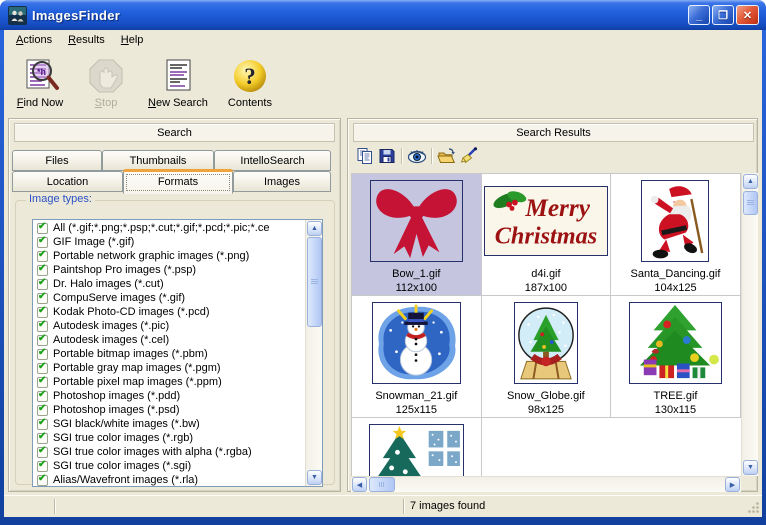 The image size is (766, 525). I want to click on format-item: SGI black/white images (*.bw), so click(169, 424).